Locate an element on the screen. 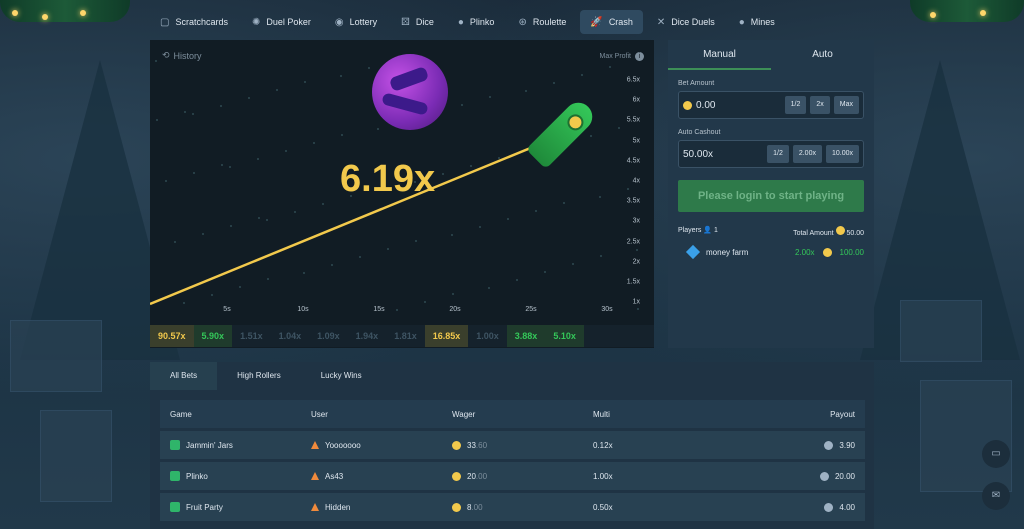 This screenshot has width=1024, height=529. multi-cell: 1.00x is located at coordinates (603, 476).